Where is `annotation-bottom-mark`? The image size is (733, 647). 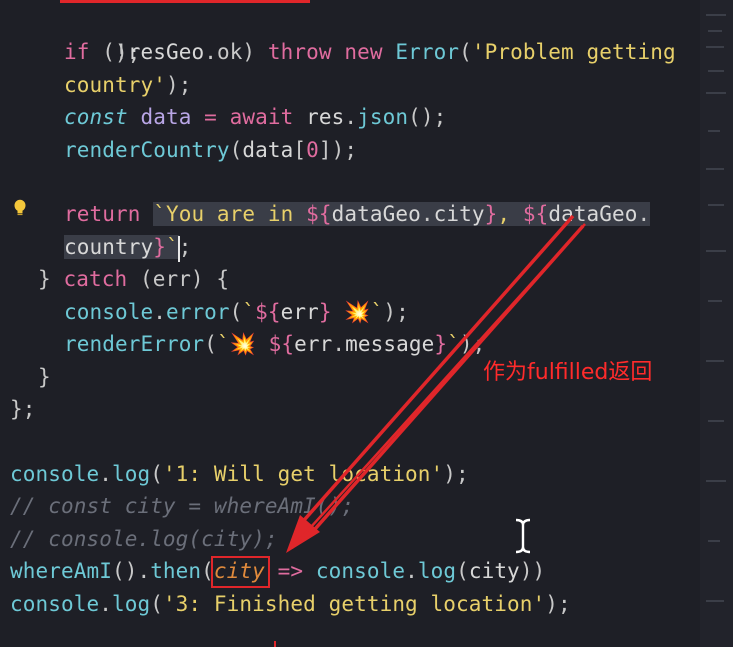 annotation-bottom-mark is located at coordinates (275, 644).